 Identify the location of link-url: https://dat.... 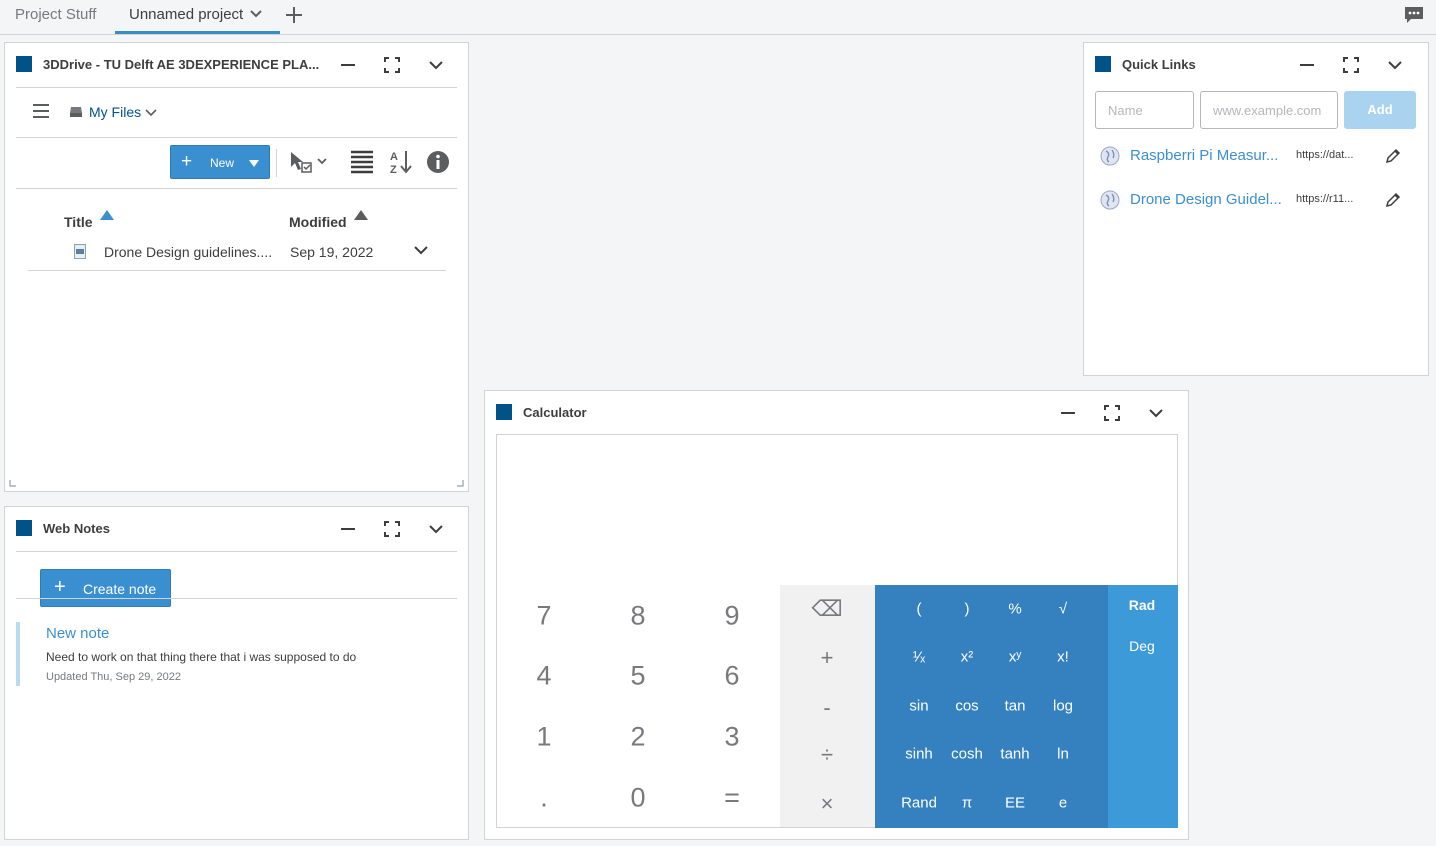
(1325, 155).